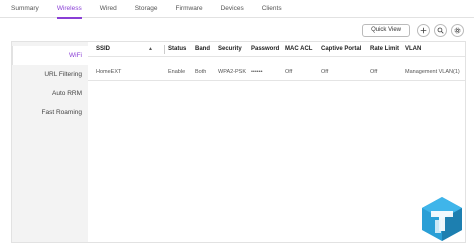 This screenshot has width=474, height=251. Describe the element at coordinates (374, 71) in the screenshot. I see `cell-rate-limit: Off` at that location.